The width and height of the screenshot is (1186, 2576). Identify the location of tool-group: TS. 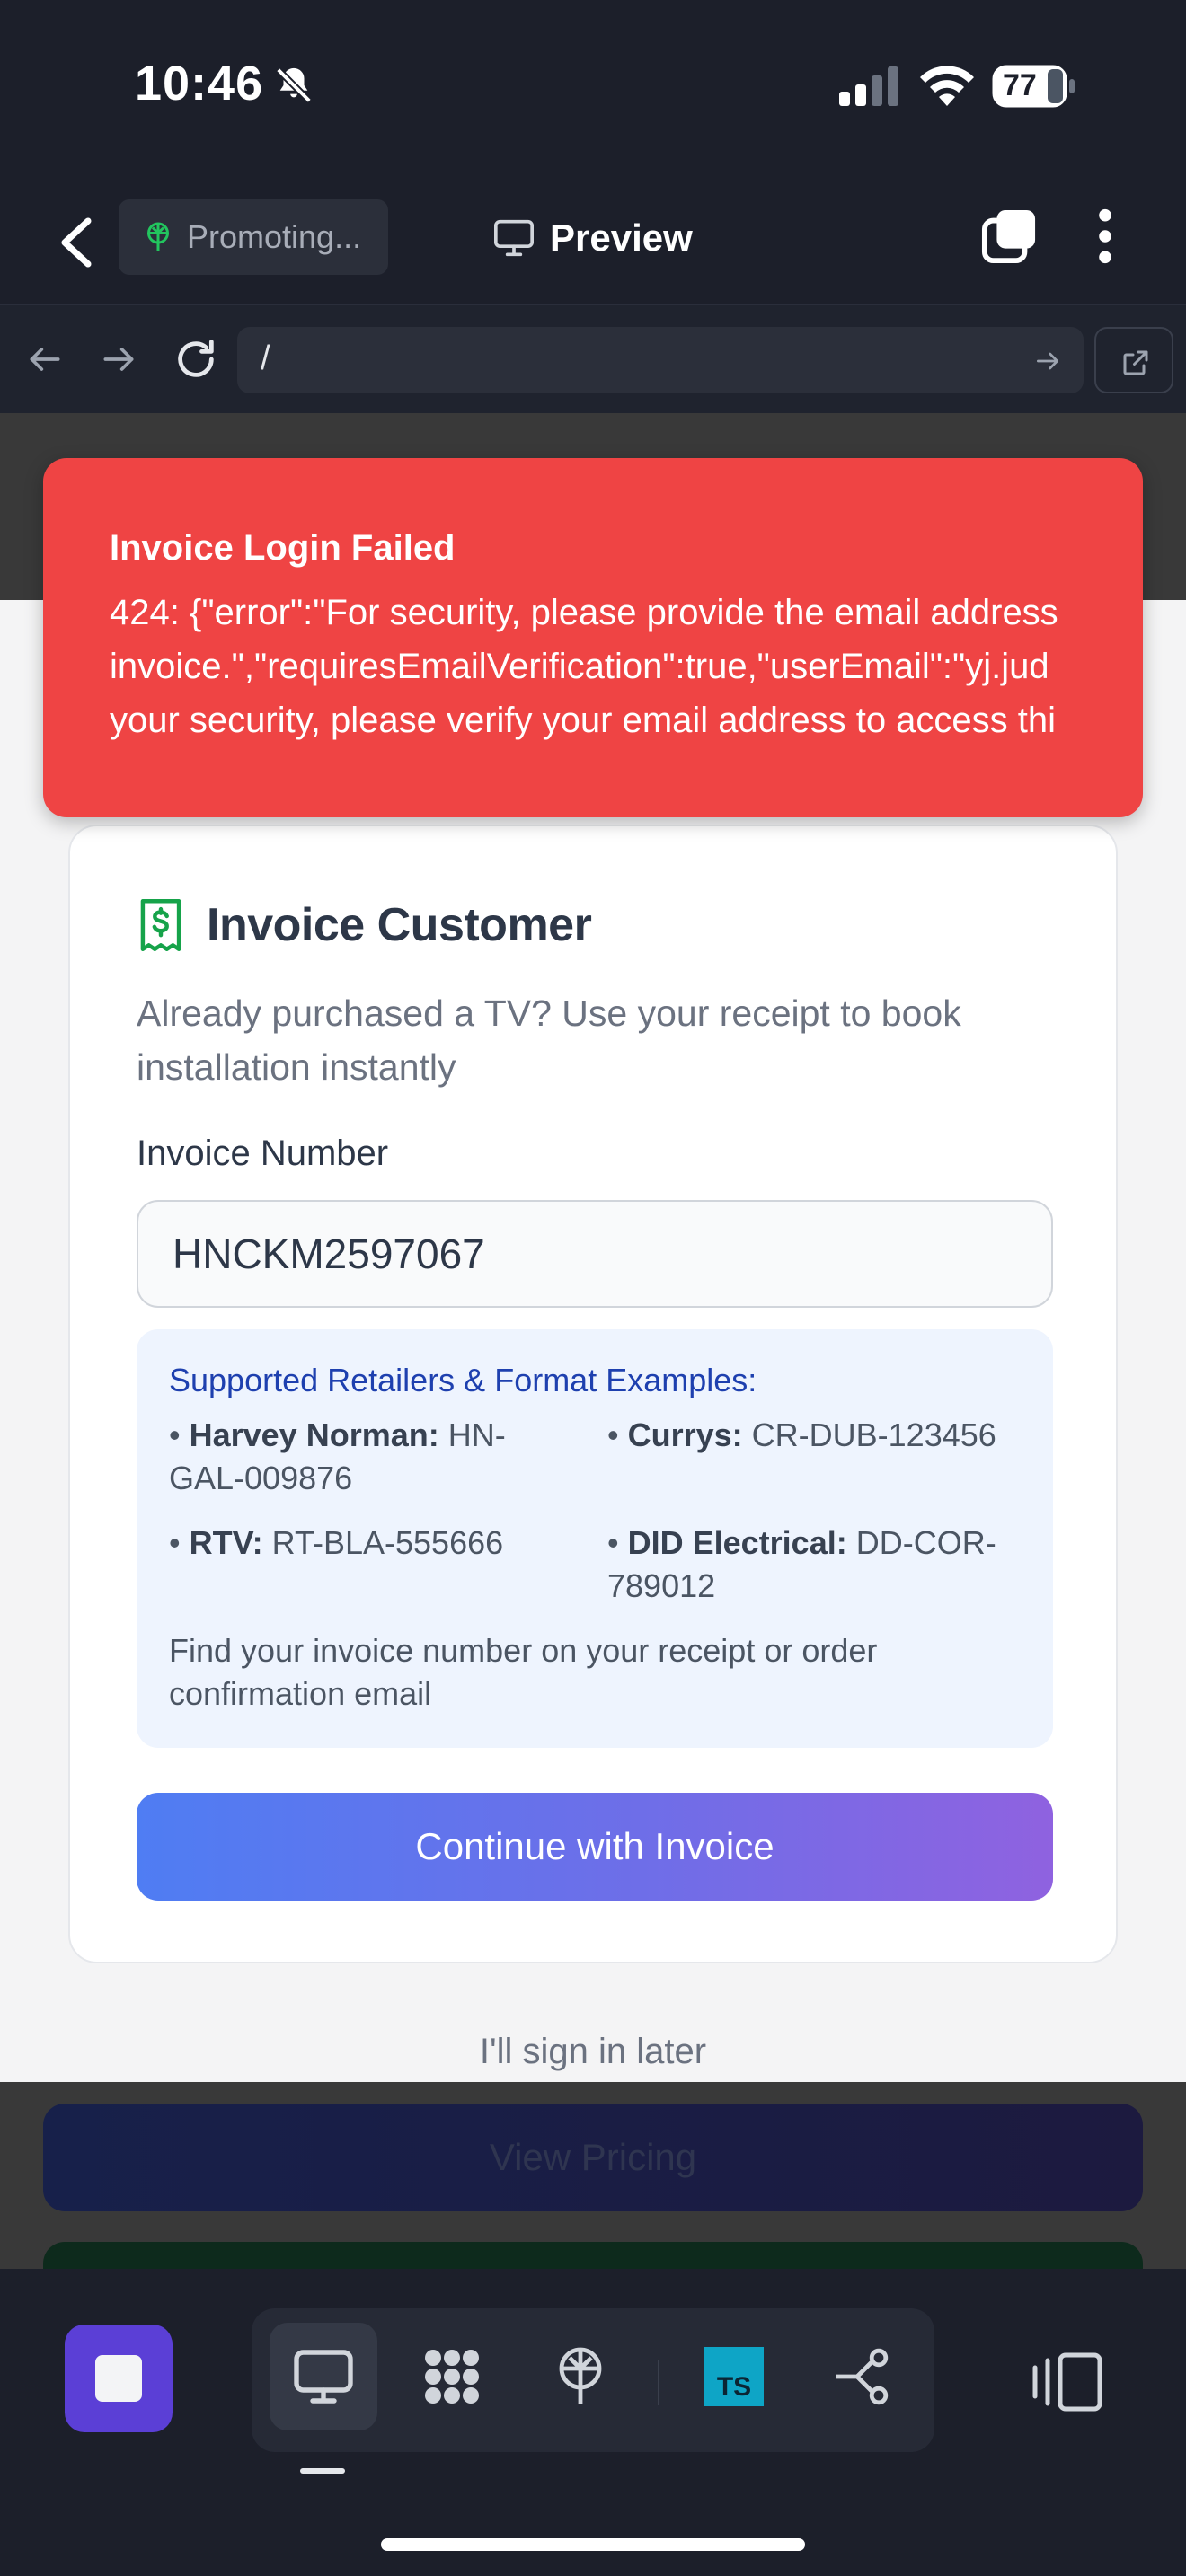
(593, 2380).